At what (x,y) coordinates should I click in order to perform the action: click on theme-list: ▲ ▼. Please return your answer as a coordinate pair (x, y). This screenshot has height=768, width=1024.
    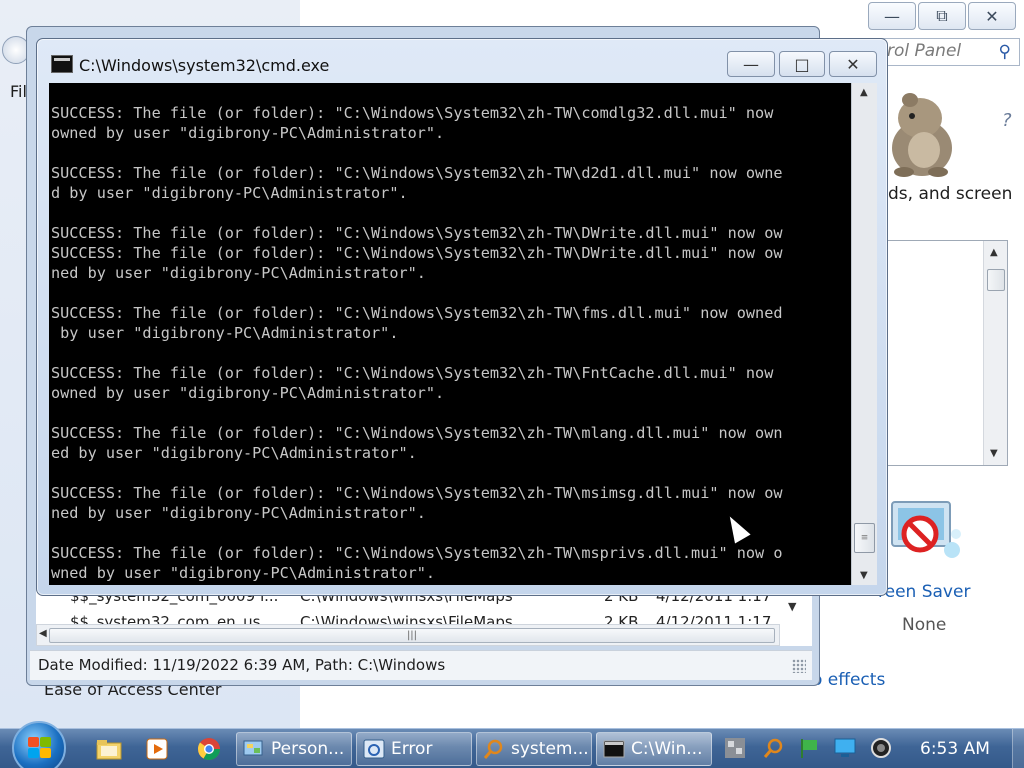
    Looking at the image, I should click on (944, 353).